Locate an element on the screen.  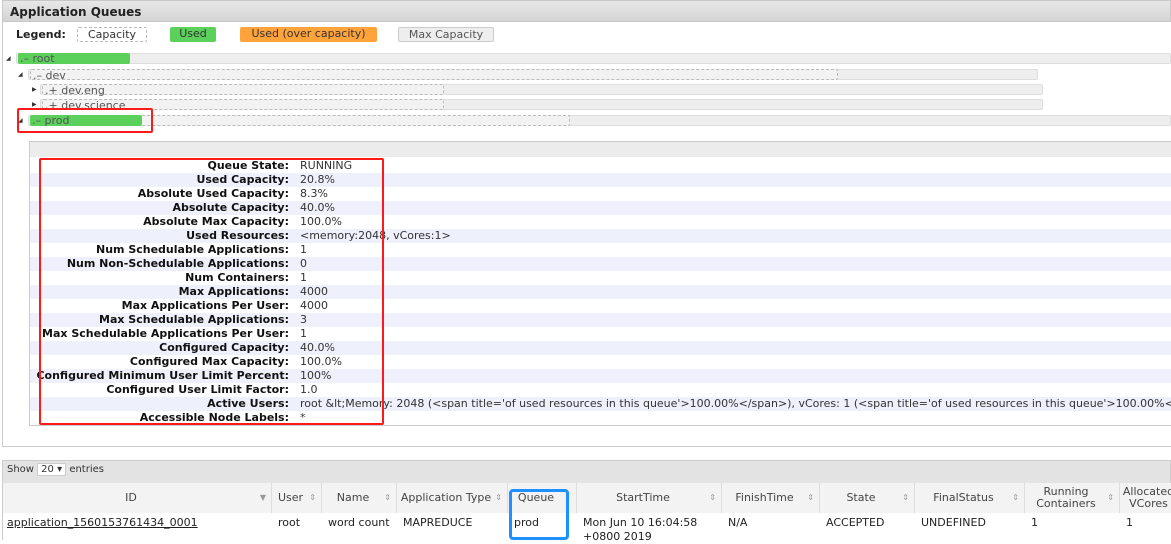
cell-allocated-vcores: 1 is located at coordinates (1129, 522).